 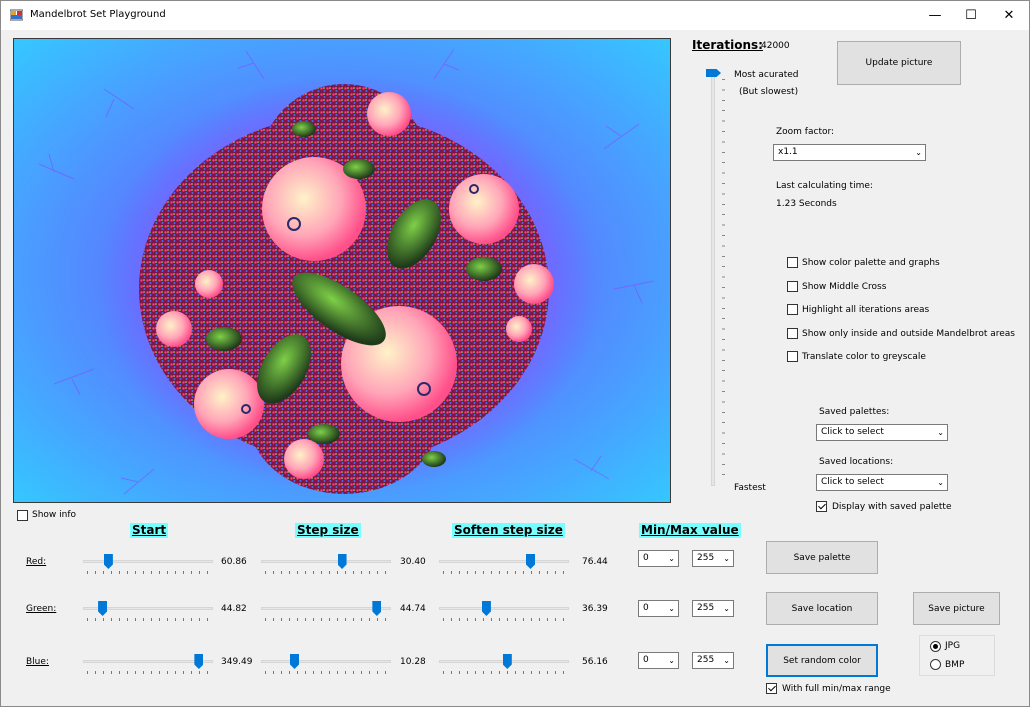 What do you see at coordinates (508, 530) in the screenshot?
I see `soften-step-header: Soften step size` at bounding box center [508, 530].